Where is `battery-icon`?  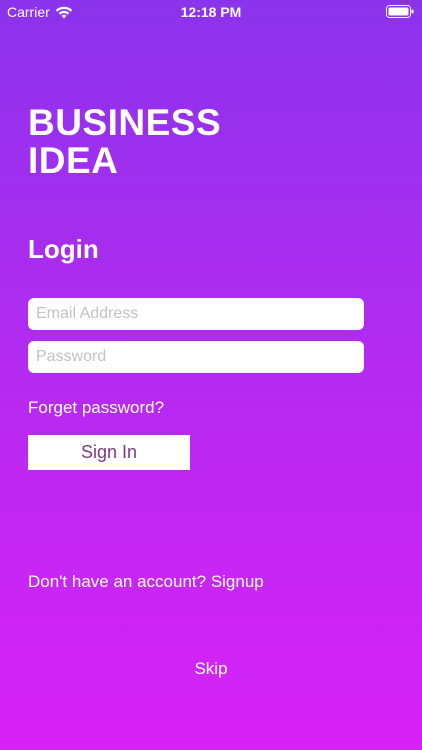
battery-icon is located at coordinates (400, 11).